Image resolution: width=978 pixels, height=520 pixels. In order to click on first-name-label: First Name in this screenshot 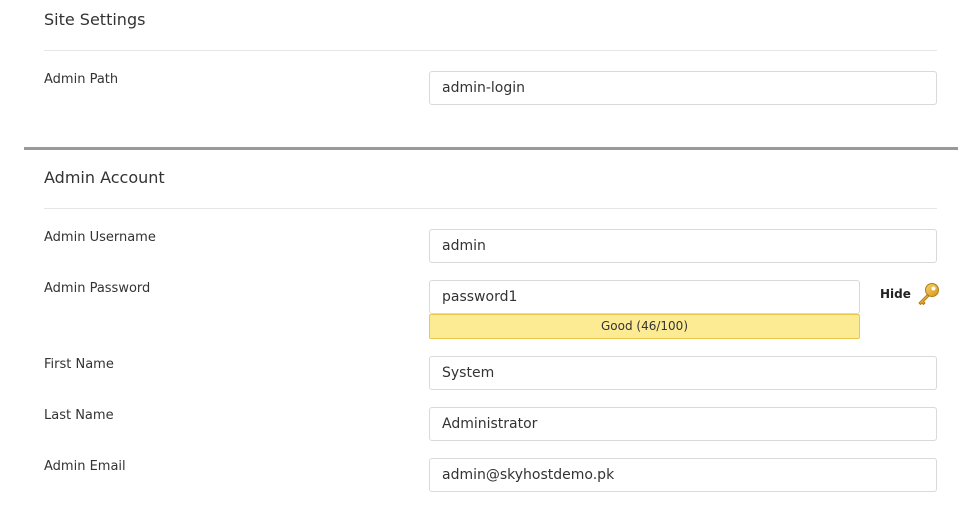, I will do `click(79, 364)`.